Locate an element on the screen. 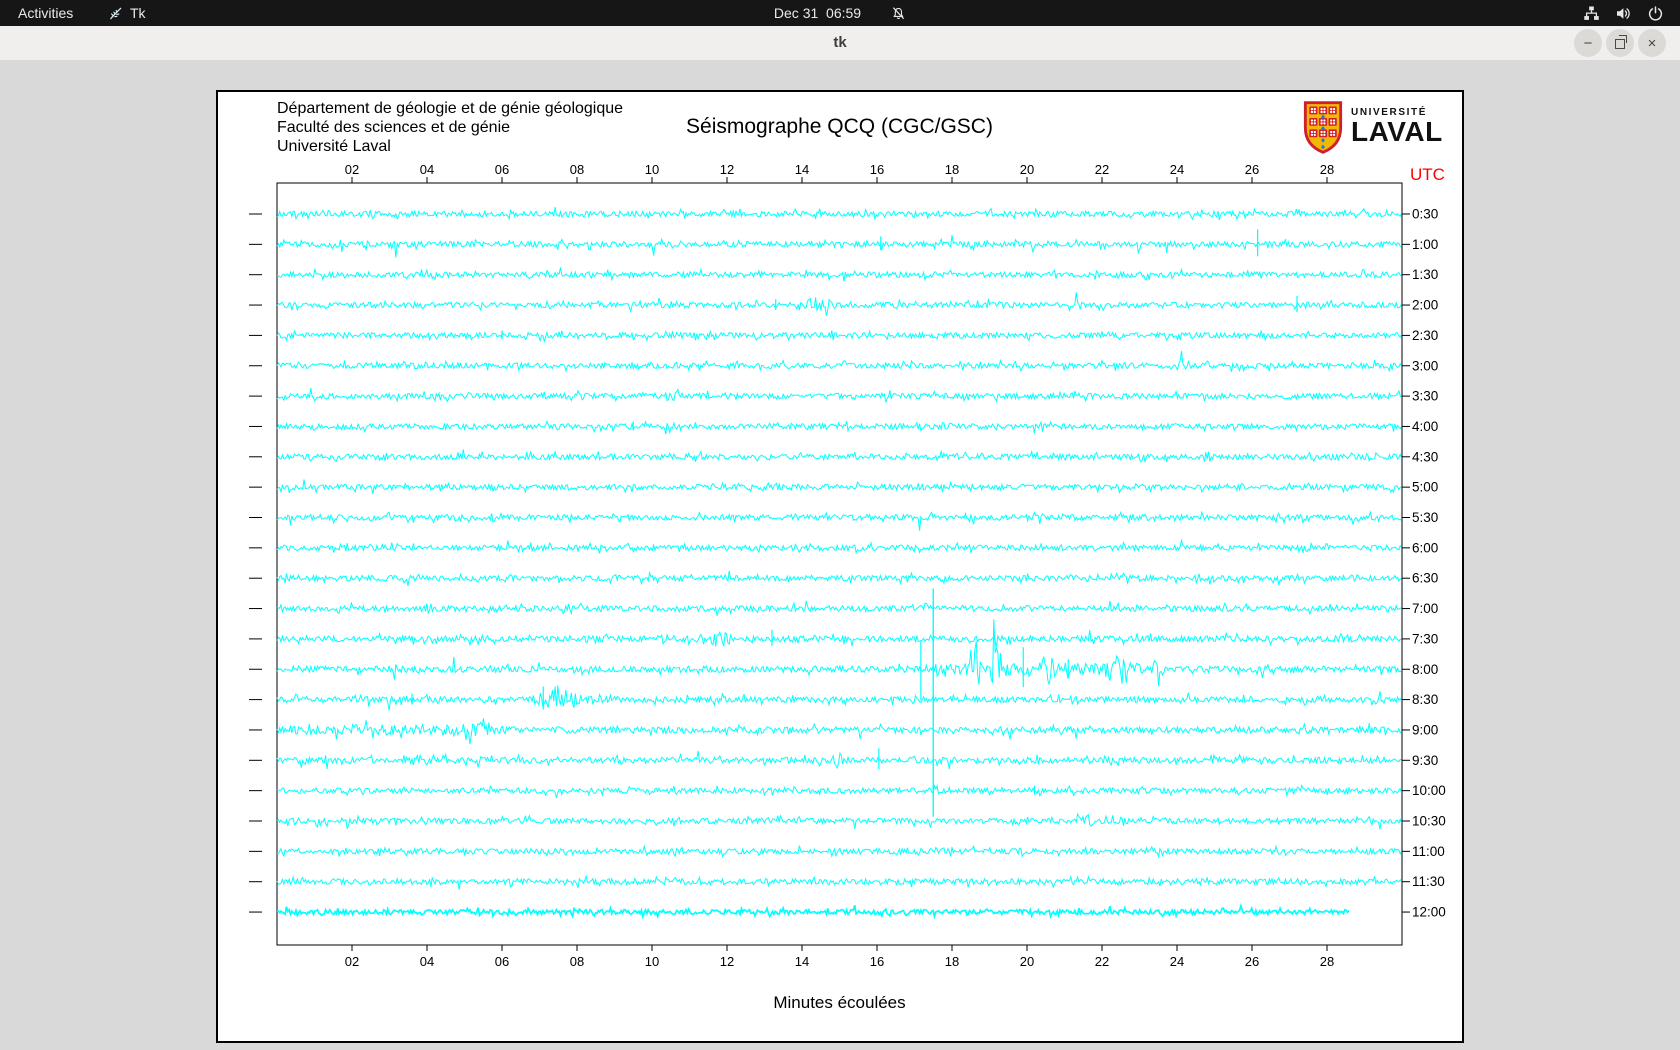  restore-button is located at coordinates (1620, 43).